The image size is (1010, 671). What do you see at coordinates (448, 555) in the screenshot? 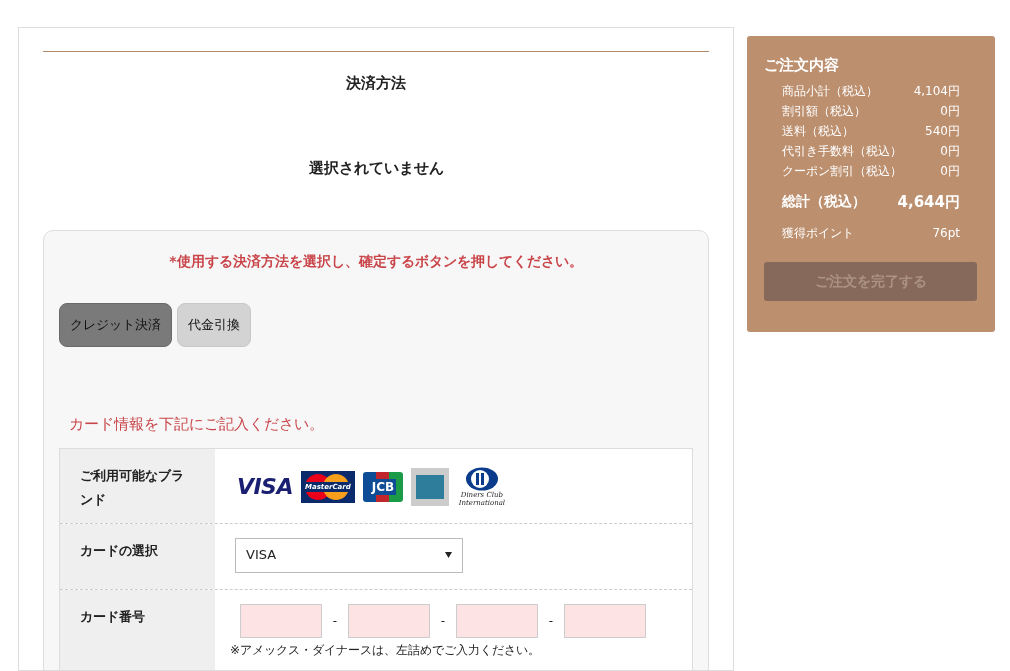
I see `dropdown-arrow-icon` at bounding box center [448, 555].